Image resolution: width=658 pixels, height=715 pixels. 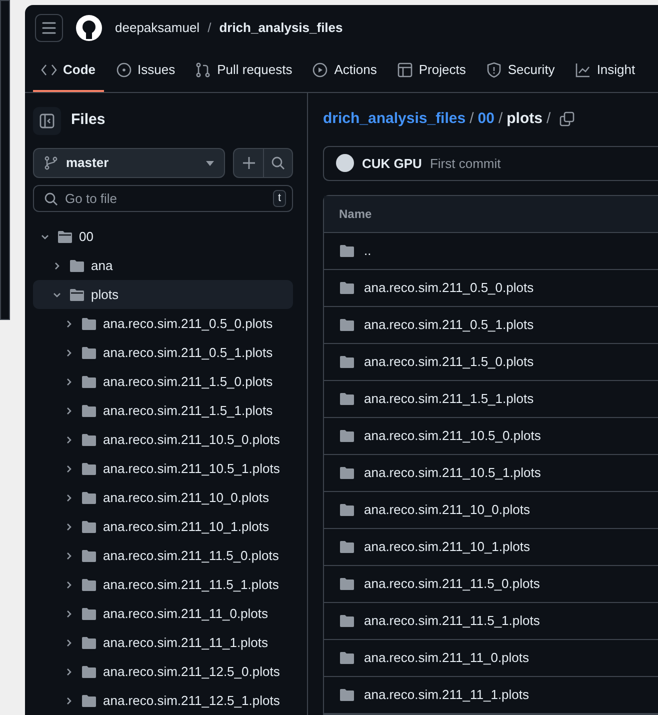 What do you see at coordinates (68, 71) in the screenshot?
I see `nav-tab: Code` at bounding box center [68, 71].